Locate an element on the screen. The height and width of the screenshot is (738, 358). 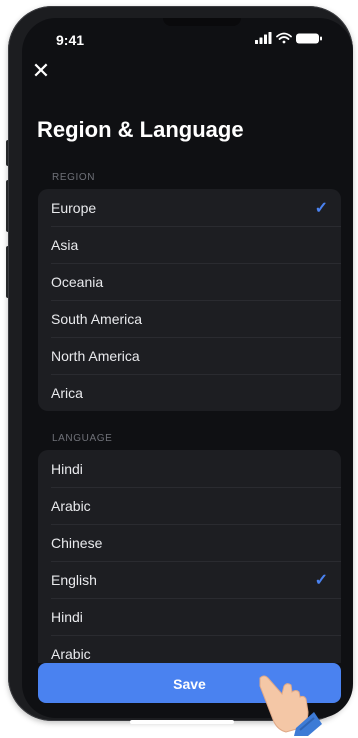
language-item-chinese: Chinese is located at coordinates (189, 542).